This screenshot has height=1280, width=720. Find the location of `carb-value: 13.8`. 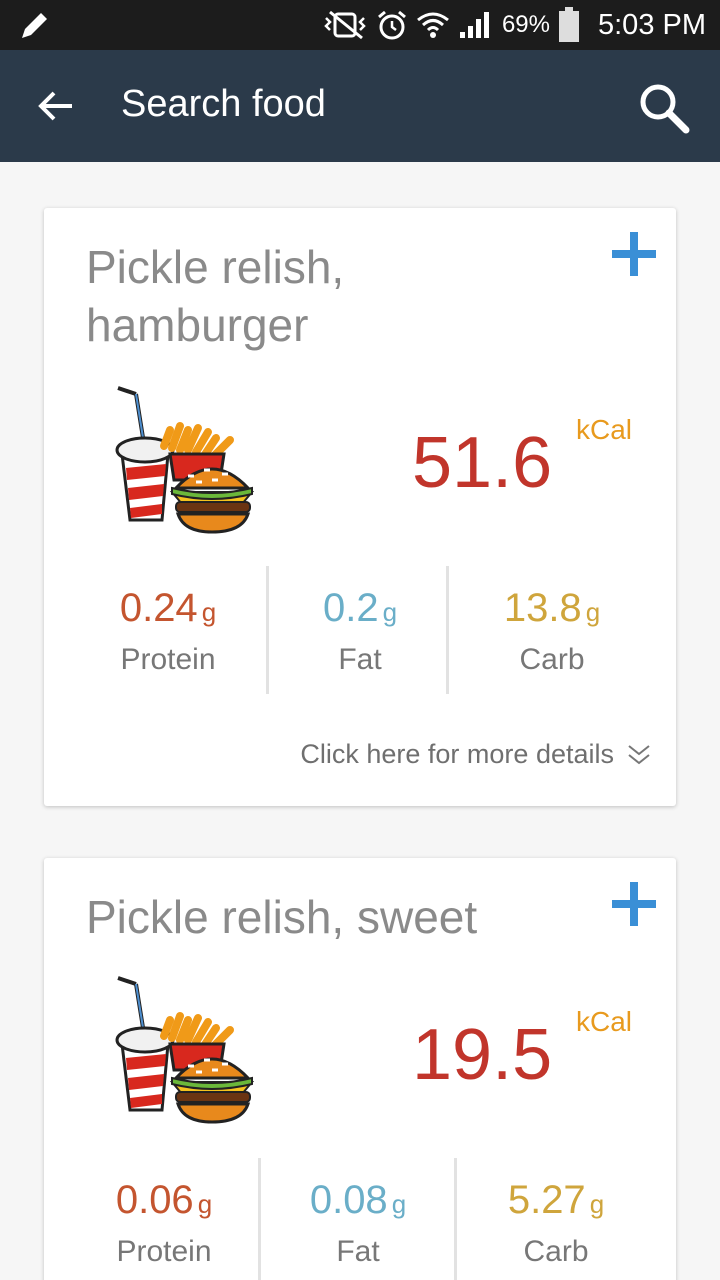

carb-value: 13.8 is located at coordinates (542, 608).